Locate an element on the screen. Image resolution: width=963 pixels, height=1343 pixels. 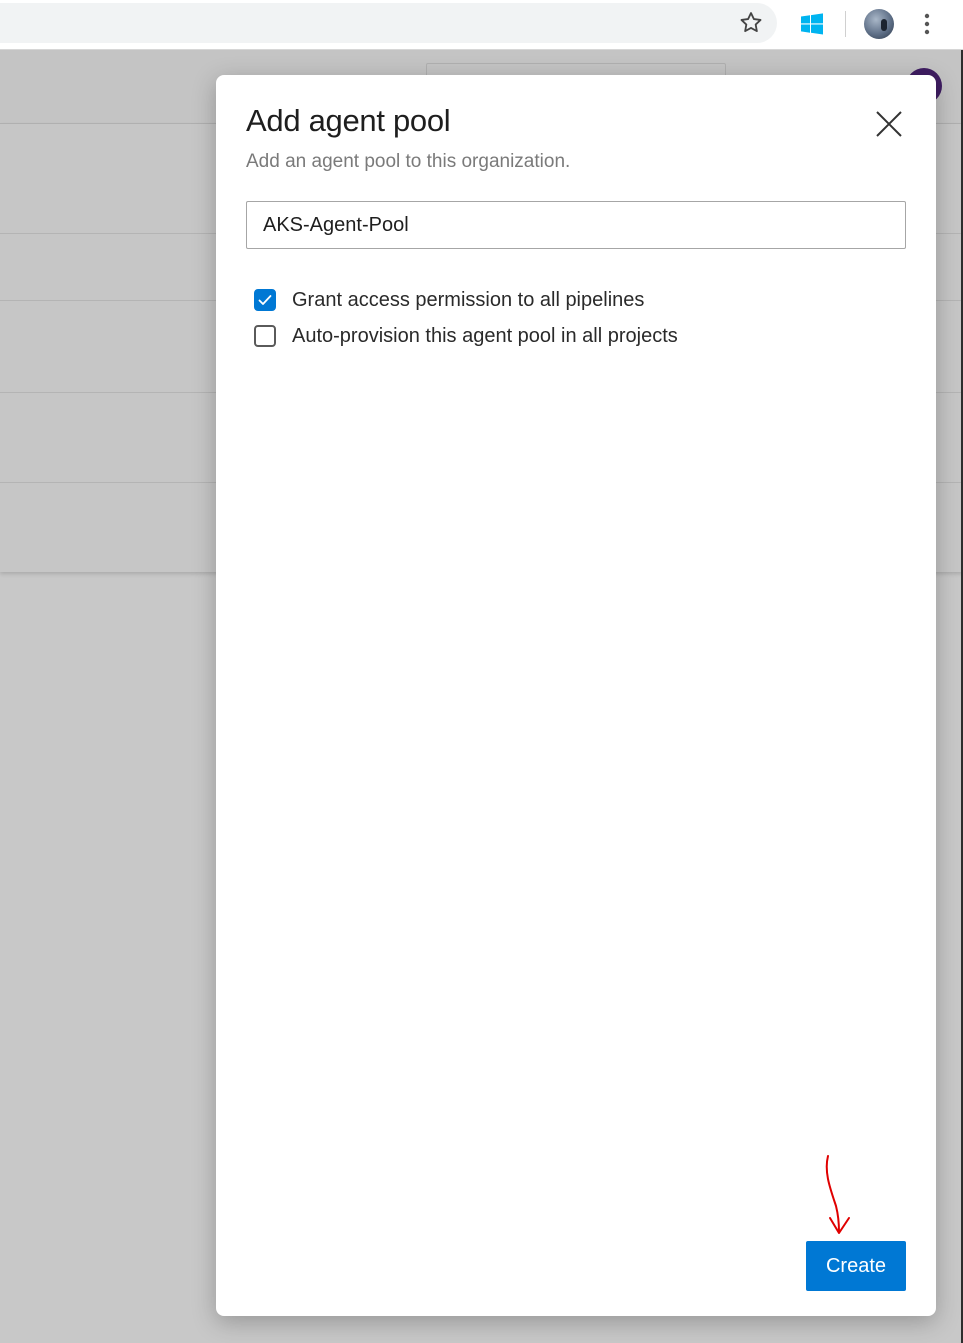
more-menu-icon is located at coordinates (927, 24).